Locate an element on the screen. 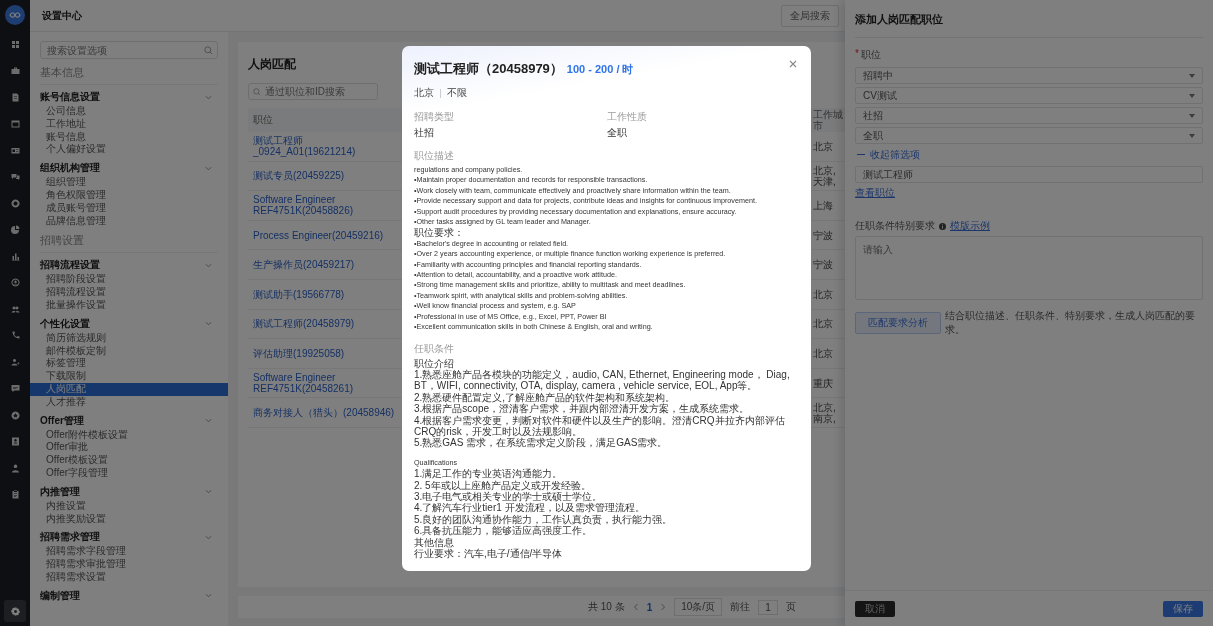  analyze-button: 匹配要求分析 is located at coordinates (898, 323).